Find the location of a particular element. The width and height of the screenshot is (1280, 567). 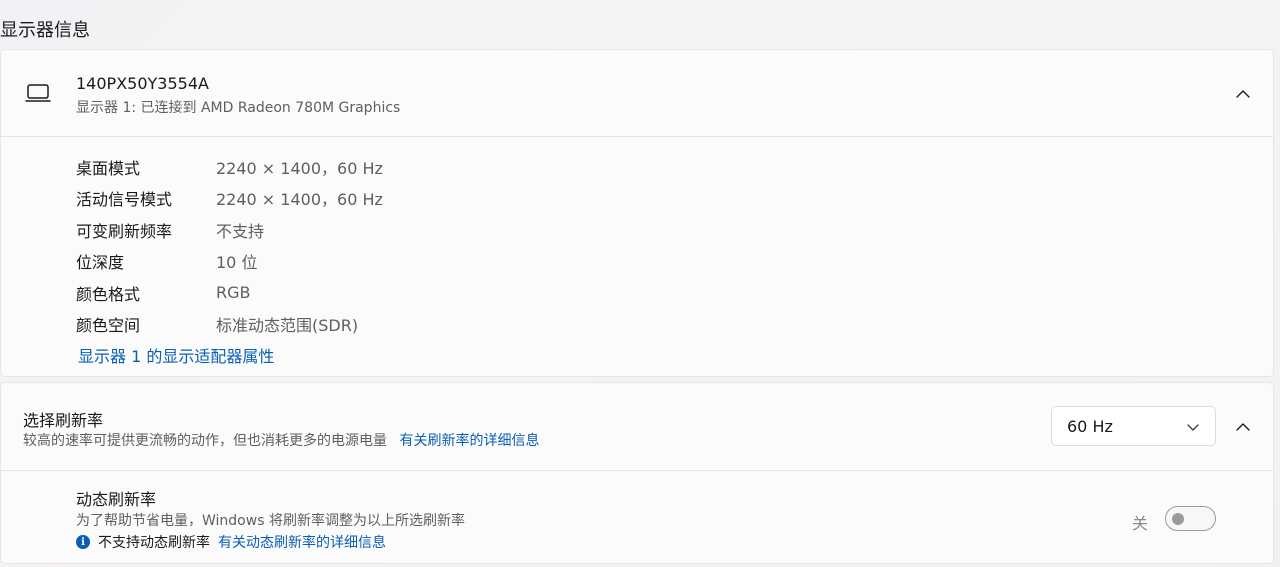

info-value: RGB is located at coordinates (233, 293).